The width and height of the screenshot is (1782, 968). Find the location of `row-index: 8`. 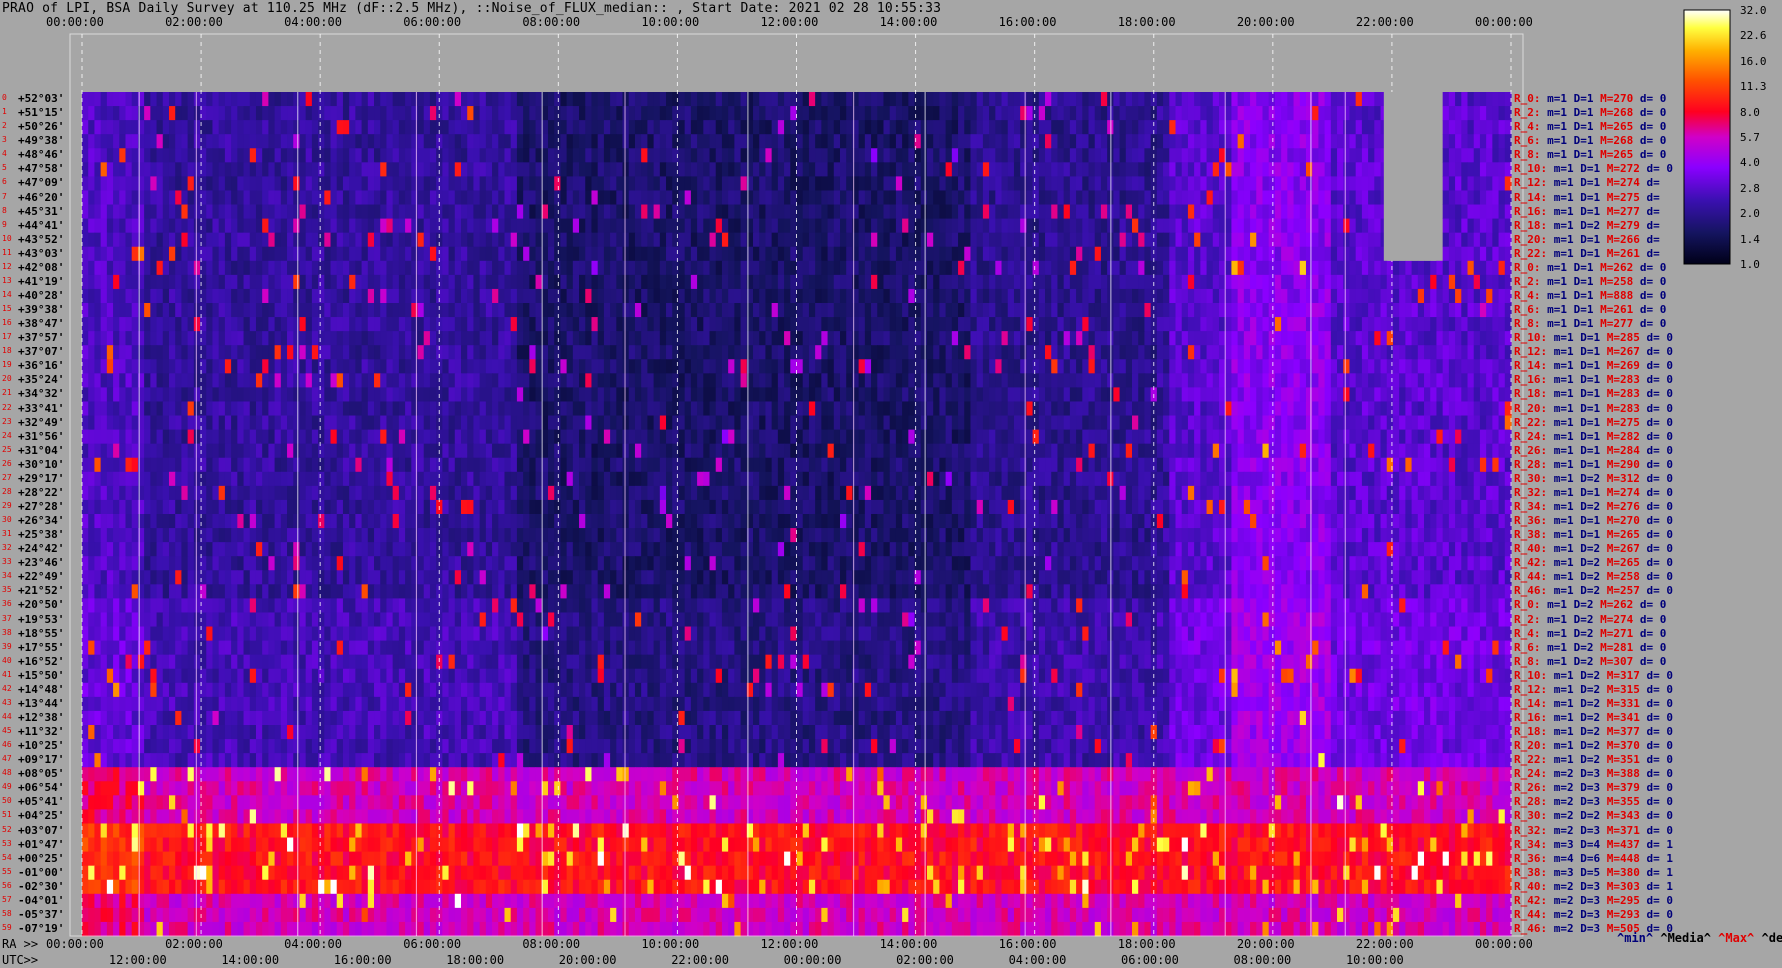

row-index: 8 is located at coordinates (4, 210).